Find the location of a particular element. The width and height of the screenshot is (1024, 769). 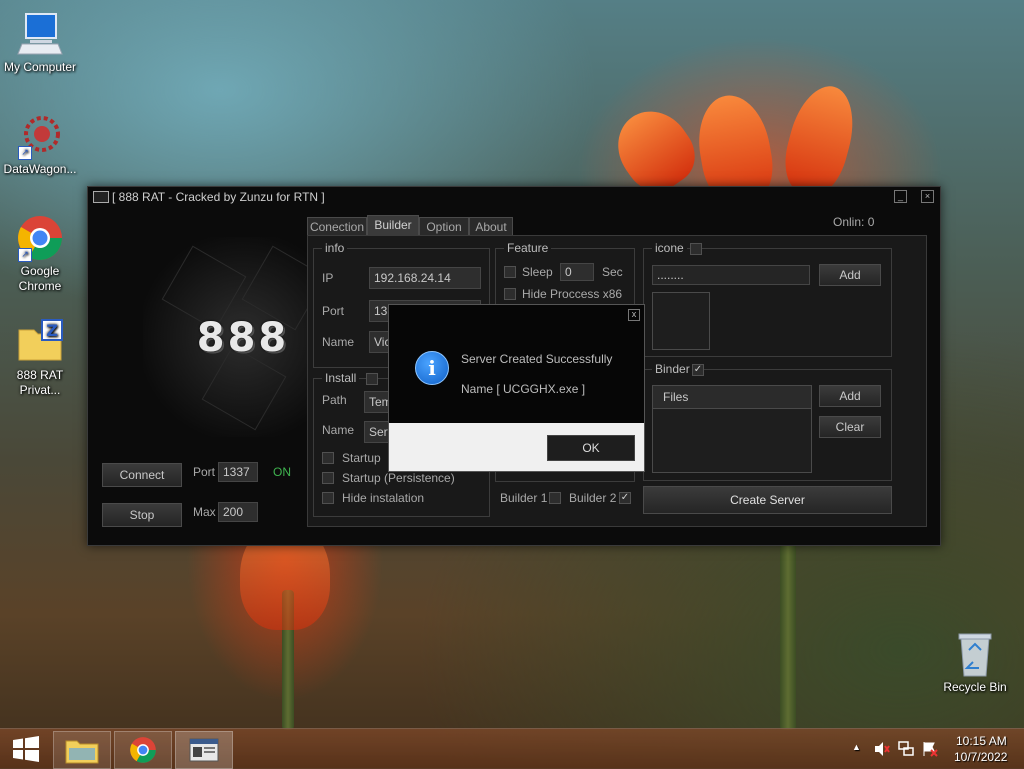

icone-group: icone ........ Add is located at coordinates (767, 299).